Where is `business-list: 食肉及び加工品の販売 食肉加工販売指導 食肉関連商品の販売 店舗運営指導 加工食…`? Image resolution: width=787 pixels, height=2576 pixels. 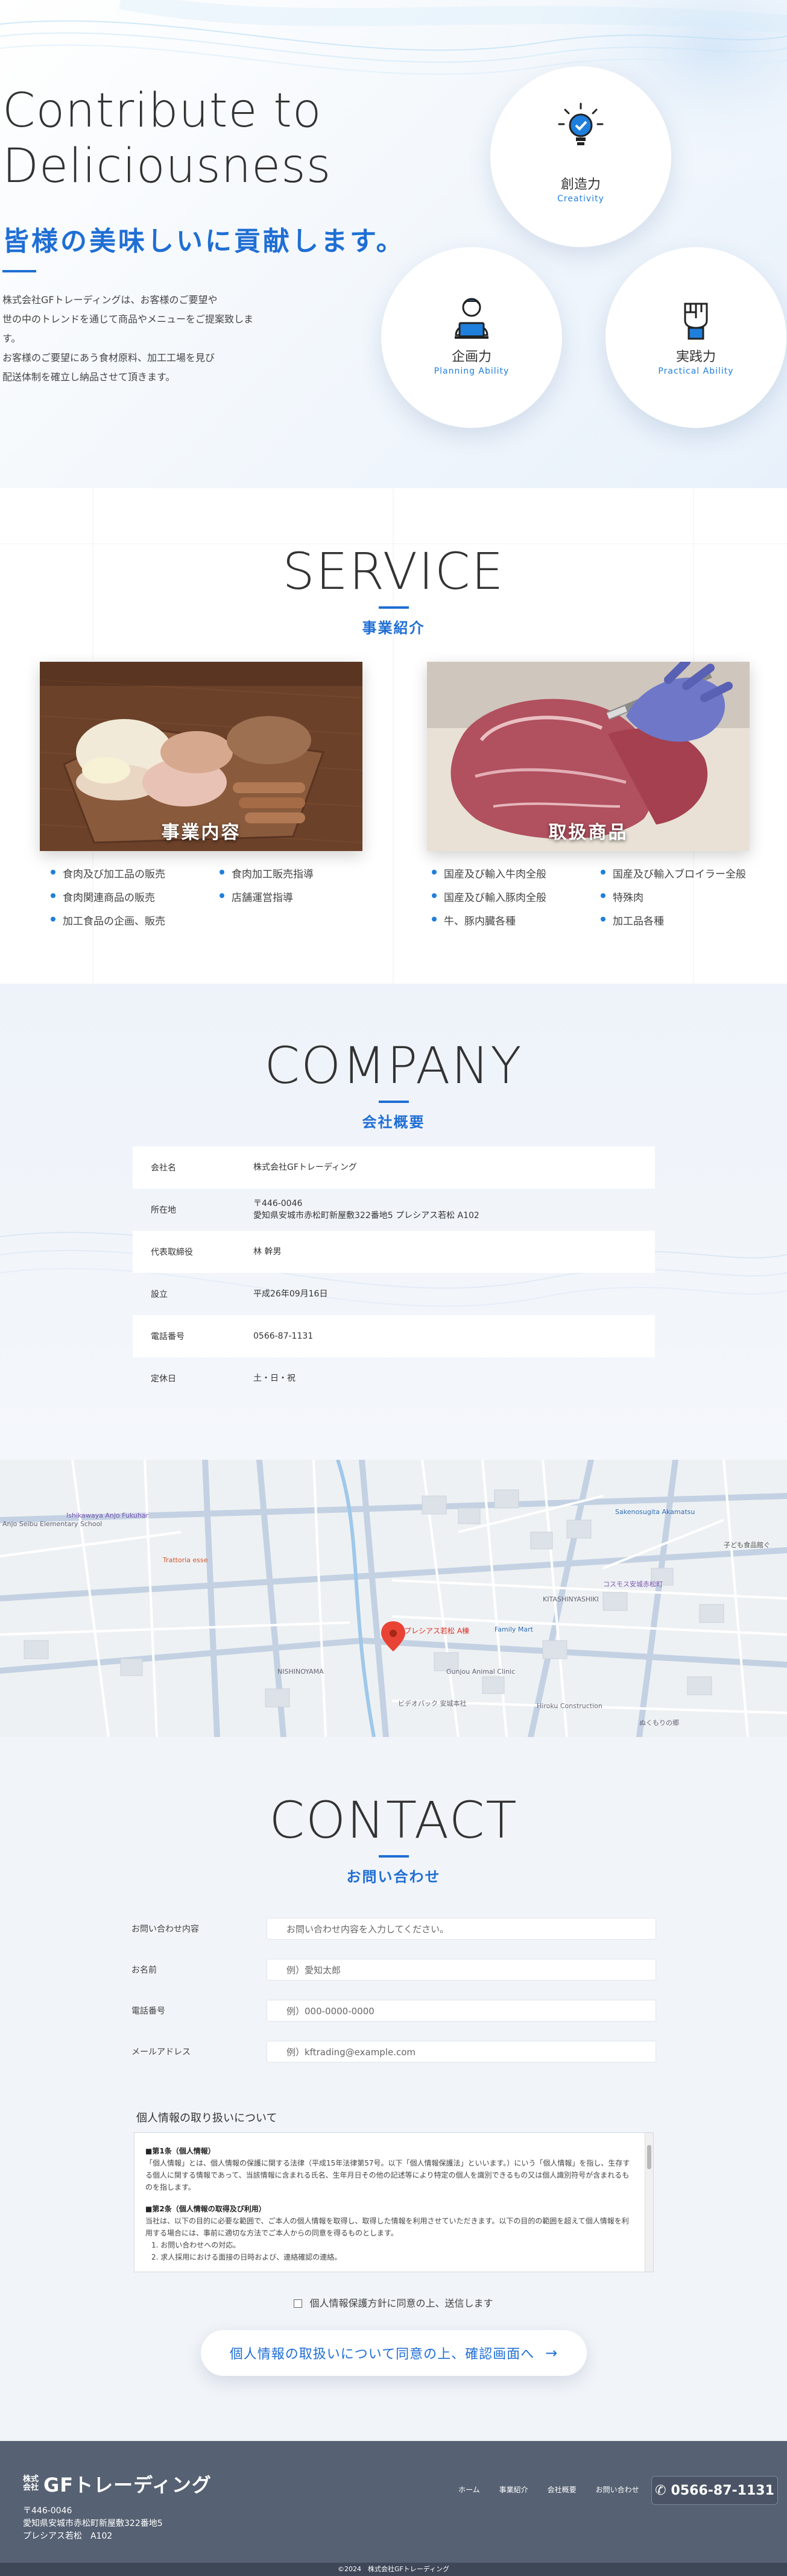 business-list: 食肉及び加工品の販売 食肉加工販売指導 食肉関連商品の販売 店舗運営指導 加工食… is located at coordinates (213, 896).